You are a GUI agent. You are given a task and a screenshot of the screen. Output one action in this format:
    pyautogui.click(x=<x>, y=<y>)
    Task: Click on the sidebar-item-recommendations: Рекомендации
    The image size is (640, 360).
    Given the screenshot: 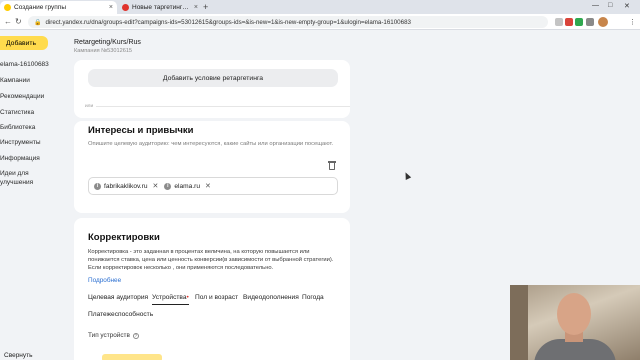 What is the action you would take?
    pyautogui.click(x=22, y=97)
    